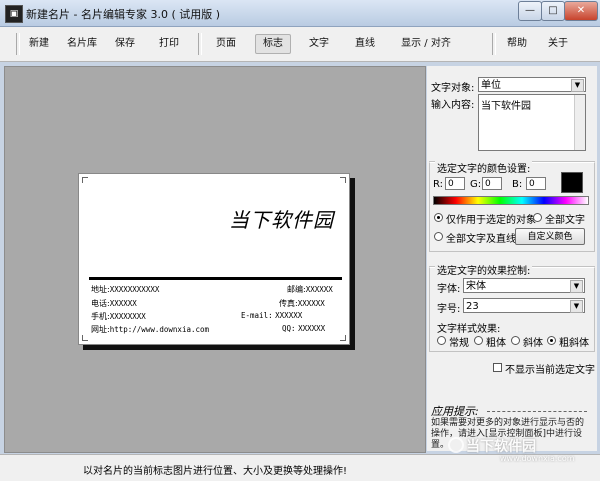  What do you see at coordinates (134, 289) in the screenshot?
I see `address-value: XXXXXXXXXXX` at bounding box center [134, 289].